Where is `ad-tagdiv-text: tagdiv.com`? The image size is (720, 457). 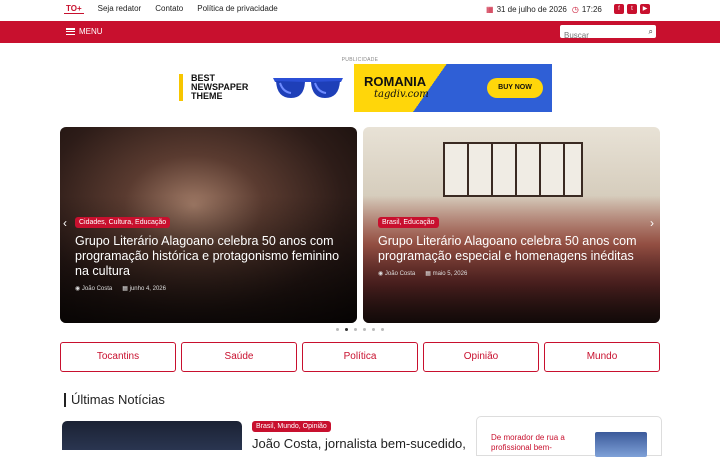 ad-tagdiv-text: tagdiv.com is located at coordinates (401, 94).